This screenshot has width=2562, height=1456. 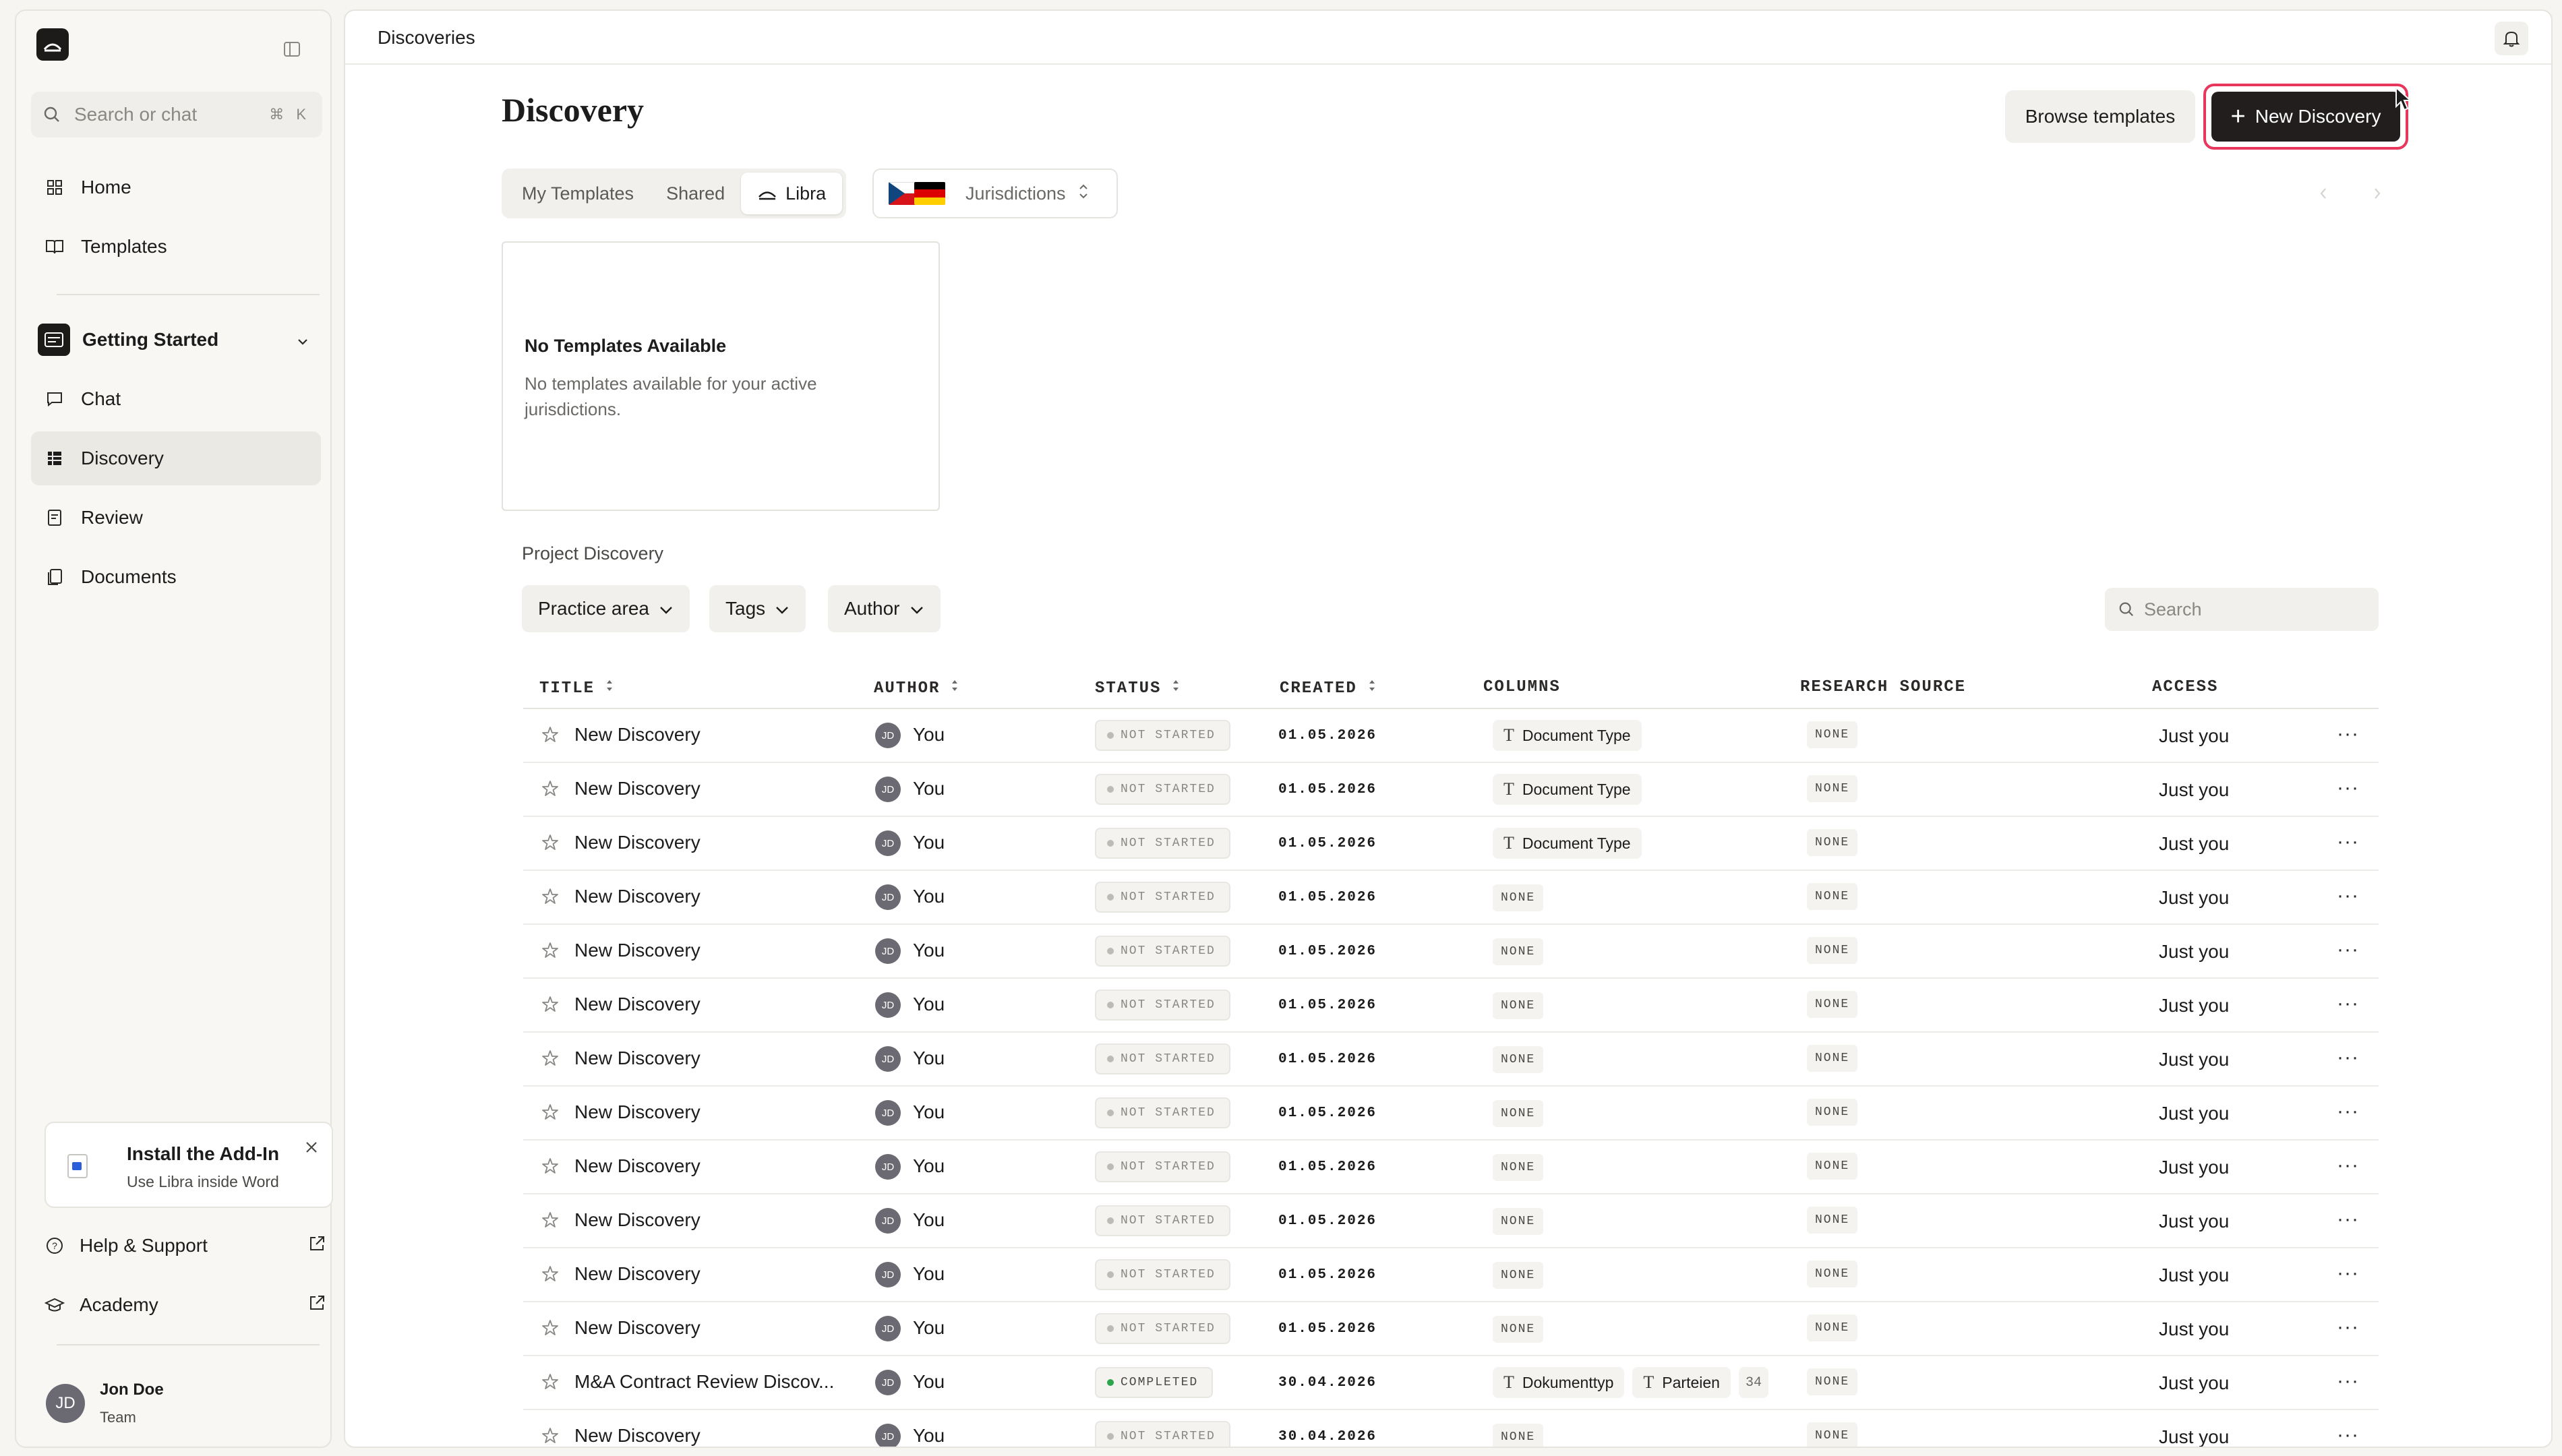 I want to click on column-header-status: STATUS, so click(x=1138, y=688).